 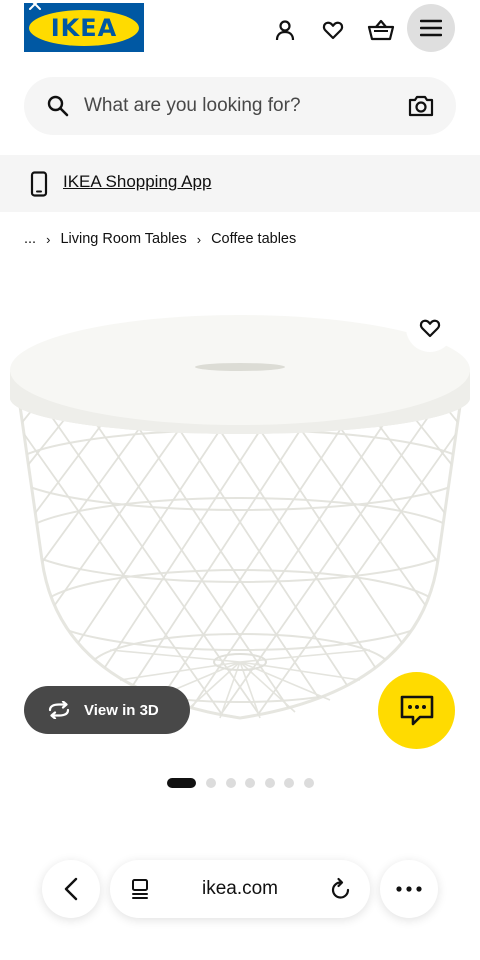 I want to click on breadcrumb-item-coffee-tables: Coffee tables, so click(x=253, y=239).